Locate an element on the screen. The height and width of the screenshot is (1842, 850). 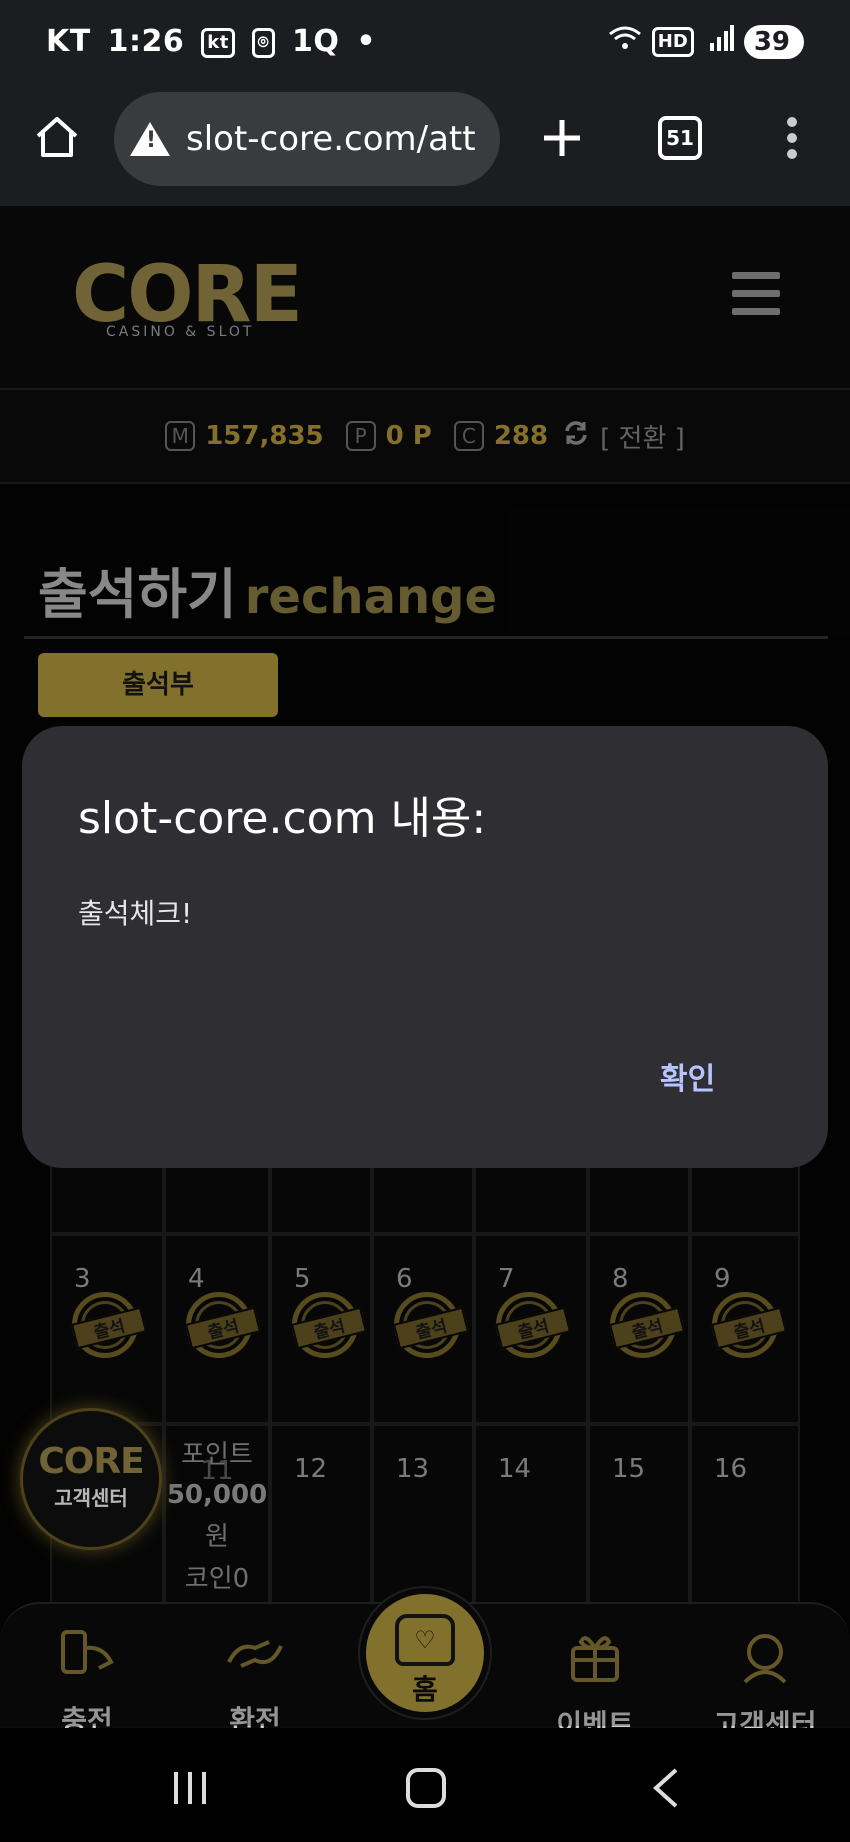
app-1q-icon: 1Q is located at coordinates (316, 41).